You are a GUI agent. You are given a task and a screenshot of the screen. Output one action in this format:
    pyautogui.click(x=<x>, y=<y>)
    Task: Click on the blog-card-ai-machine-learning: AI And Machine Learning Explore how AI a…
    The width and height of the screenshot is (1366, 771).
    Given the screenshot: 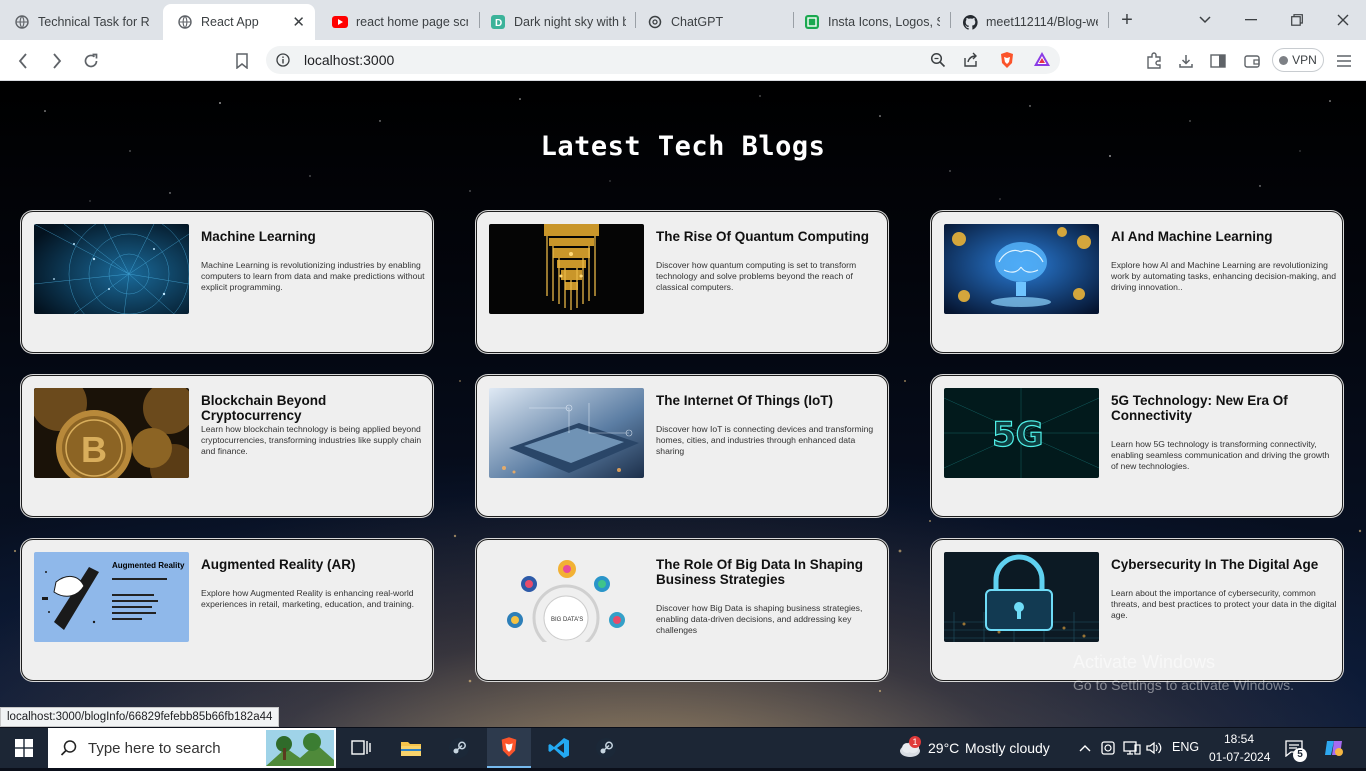 What is the action you would take?
    pyautogui.click(x=1137, y=282)
    